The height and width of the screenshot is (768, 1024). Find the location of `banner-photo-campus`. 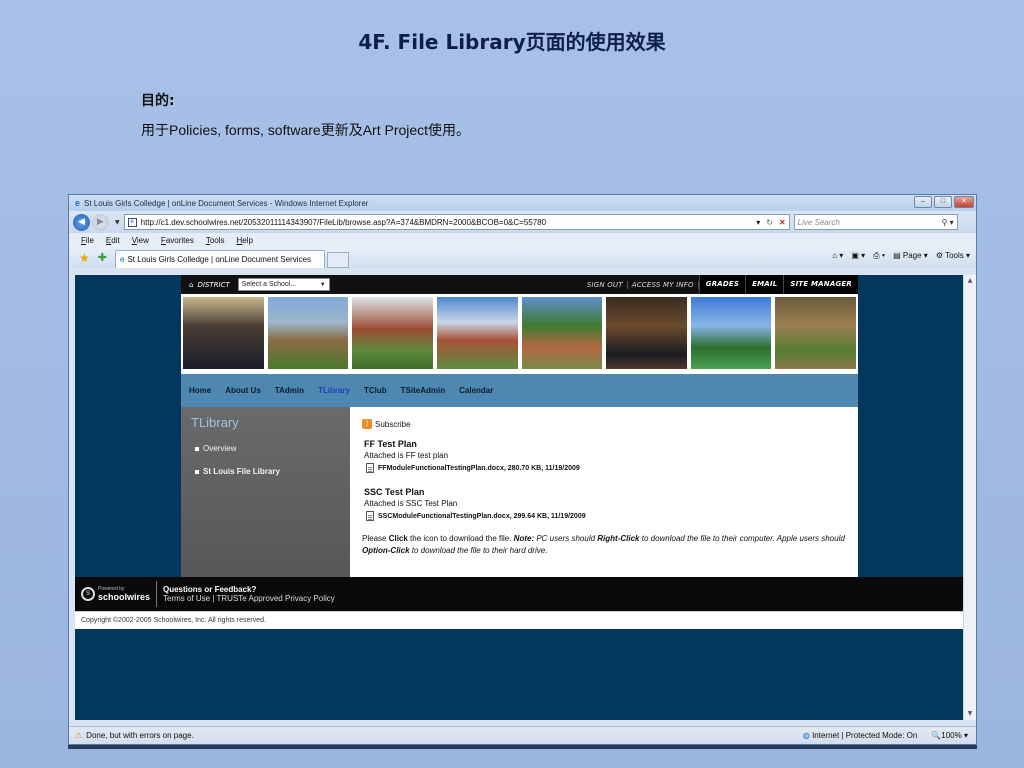

banner-photo-campus is located at coordinates (308, 333).